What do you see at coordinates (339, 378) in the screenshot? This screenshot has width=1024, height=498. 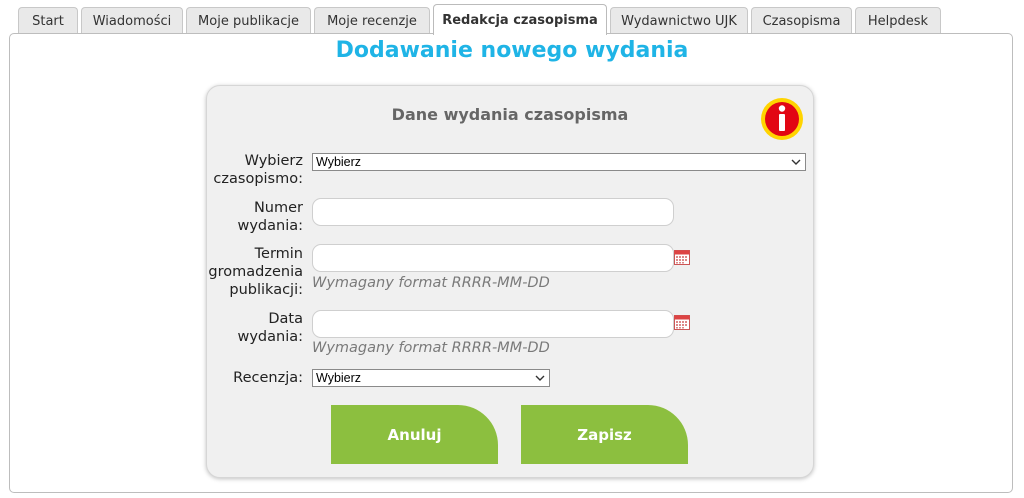 I see `review-select-value: Wybierz` at bounding box center [339, 378].